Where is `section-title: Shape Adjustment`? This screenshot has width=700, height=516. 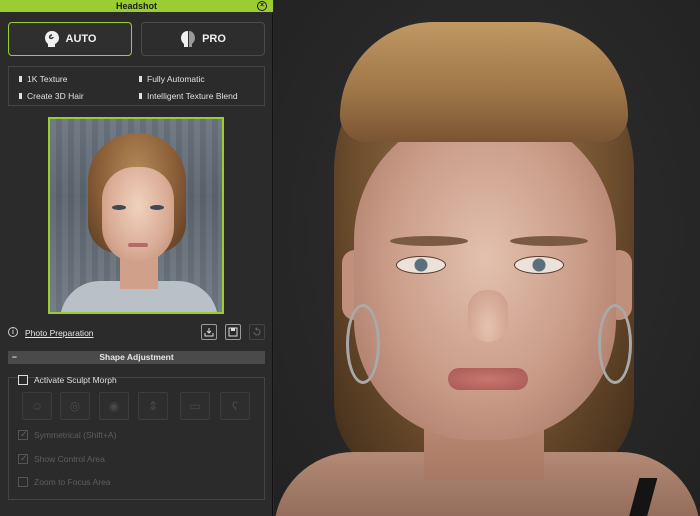
section-title: Shape Adjustment is located at coordinates (136, 357).